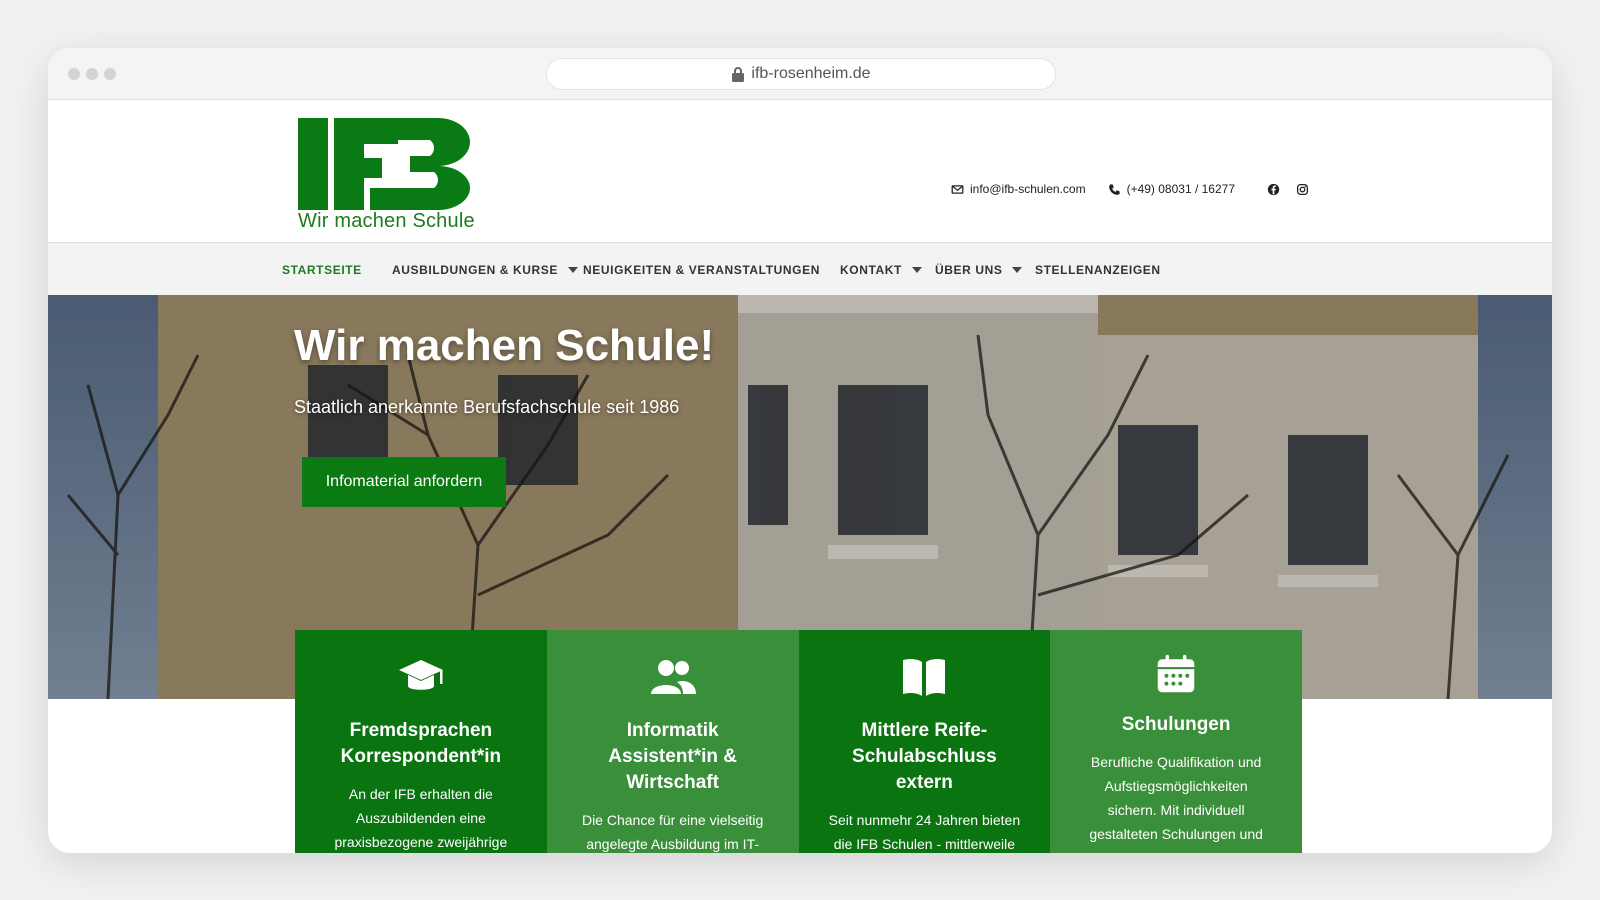 This screenshot has height=900, width=1600. I want to click on nav-label: NEUIGKEITEN & VERANSTALTUNGEN, so click(701, 269).